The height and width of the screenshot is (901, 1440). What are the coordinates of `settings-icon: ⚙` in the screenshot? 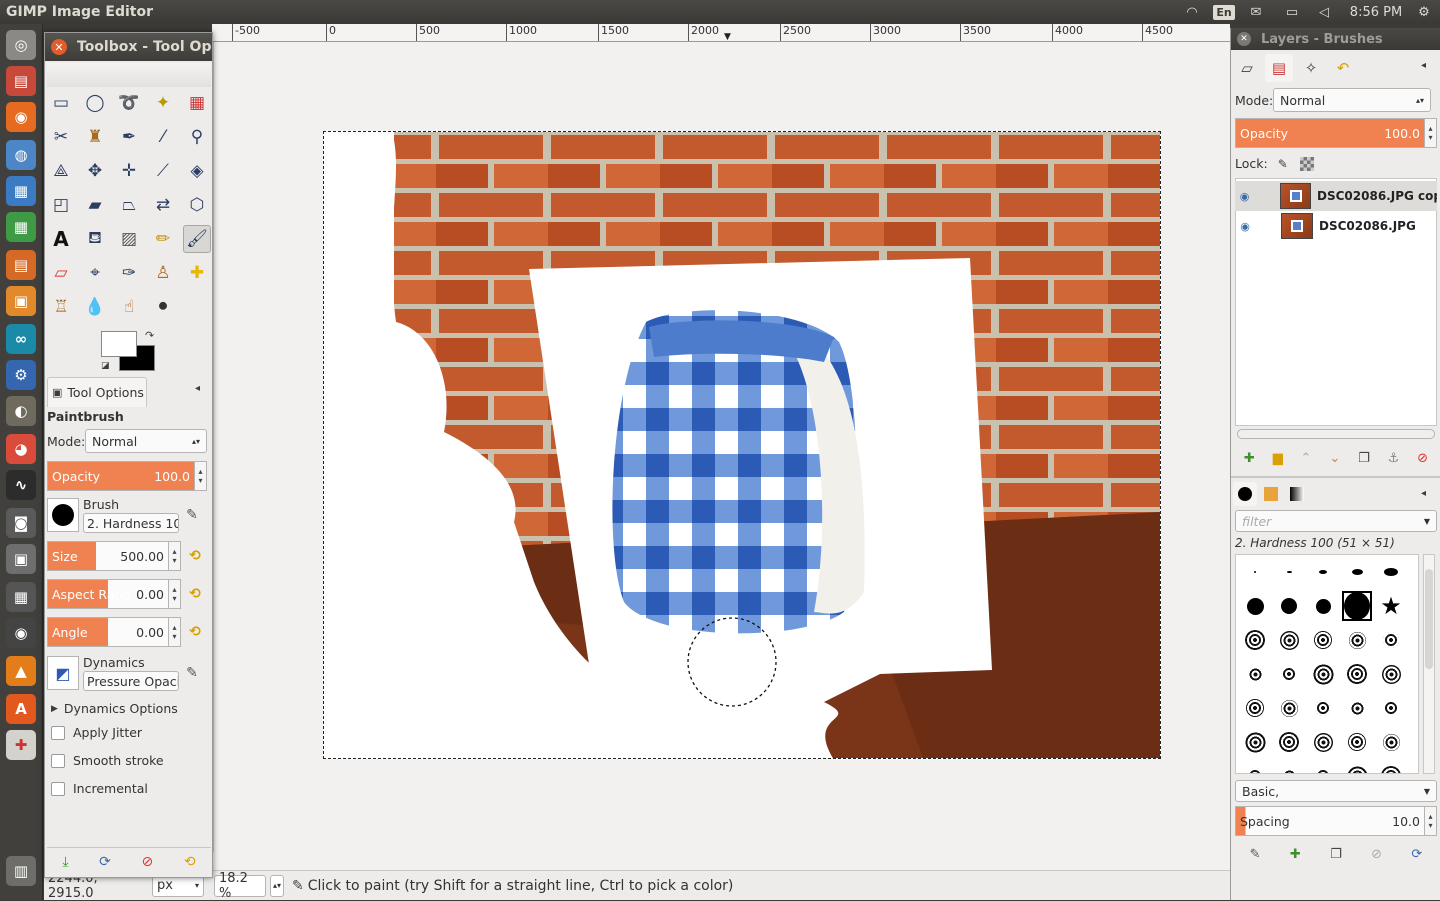 It's located at (21, 375).